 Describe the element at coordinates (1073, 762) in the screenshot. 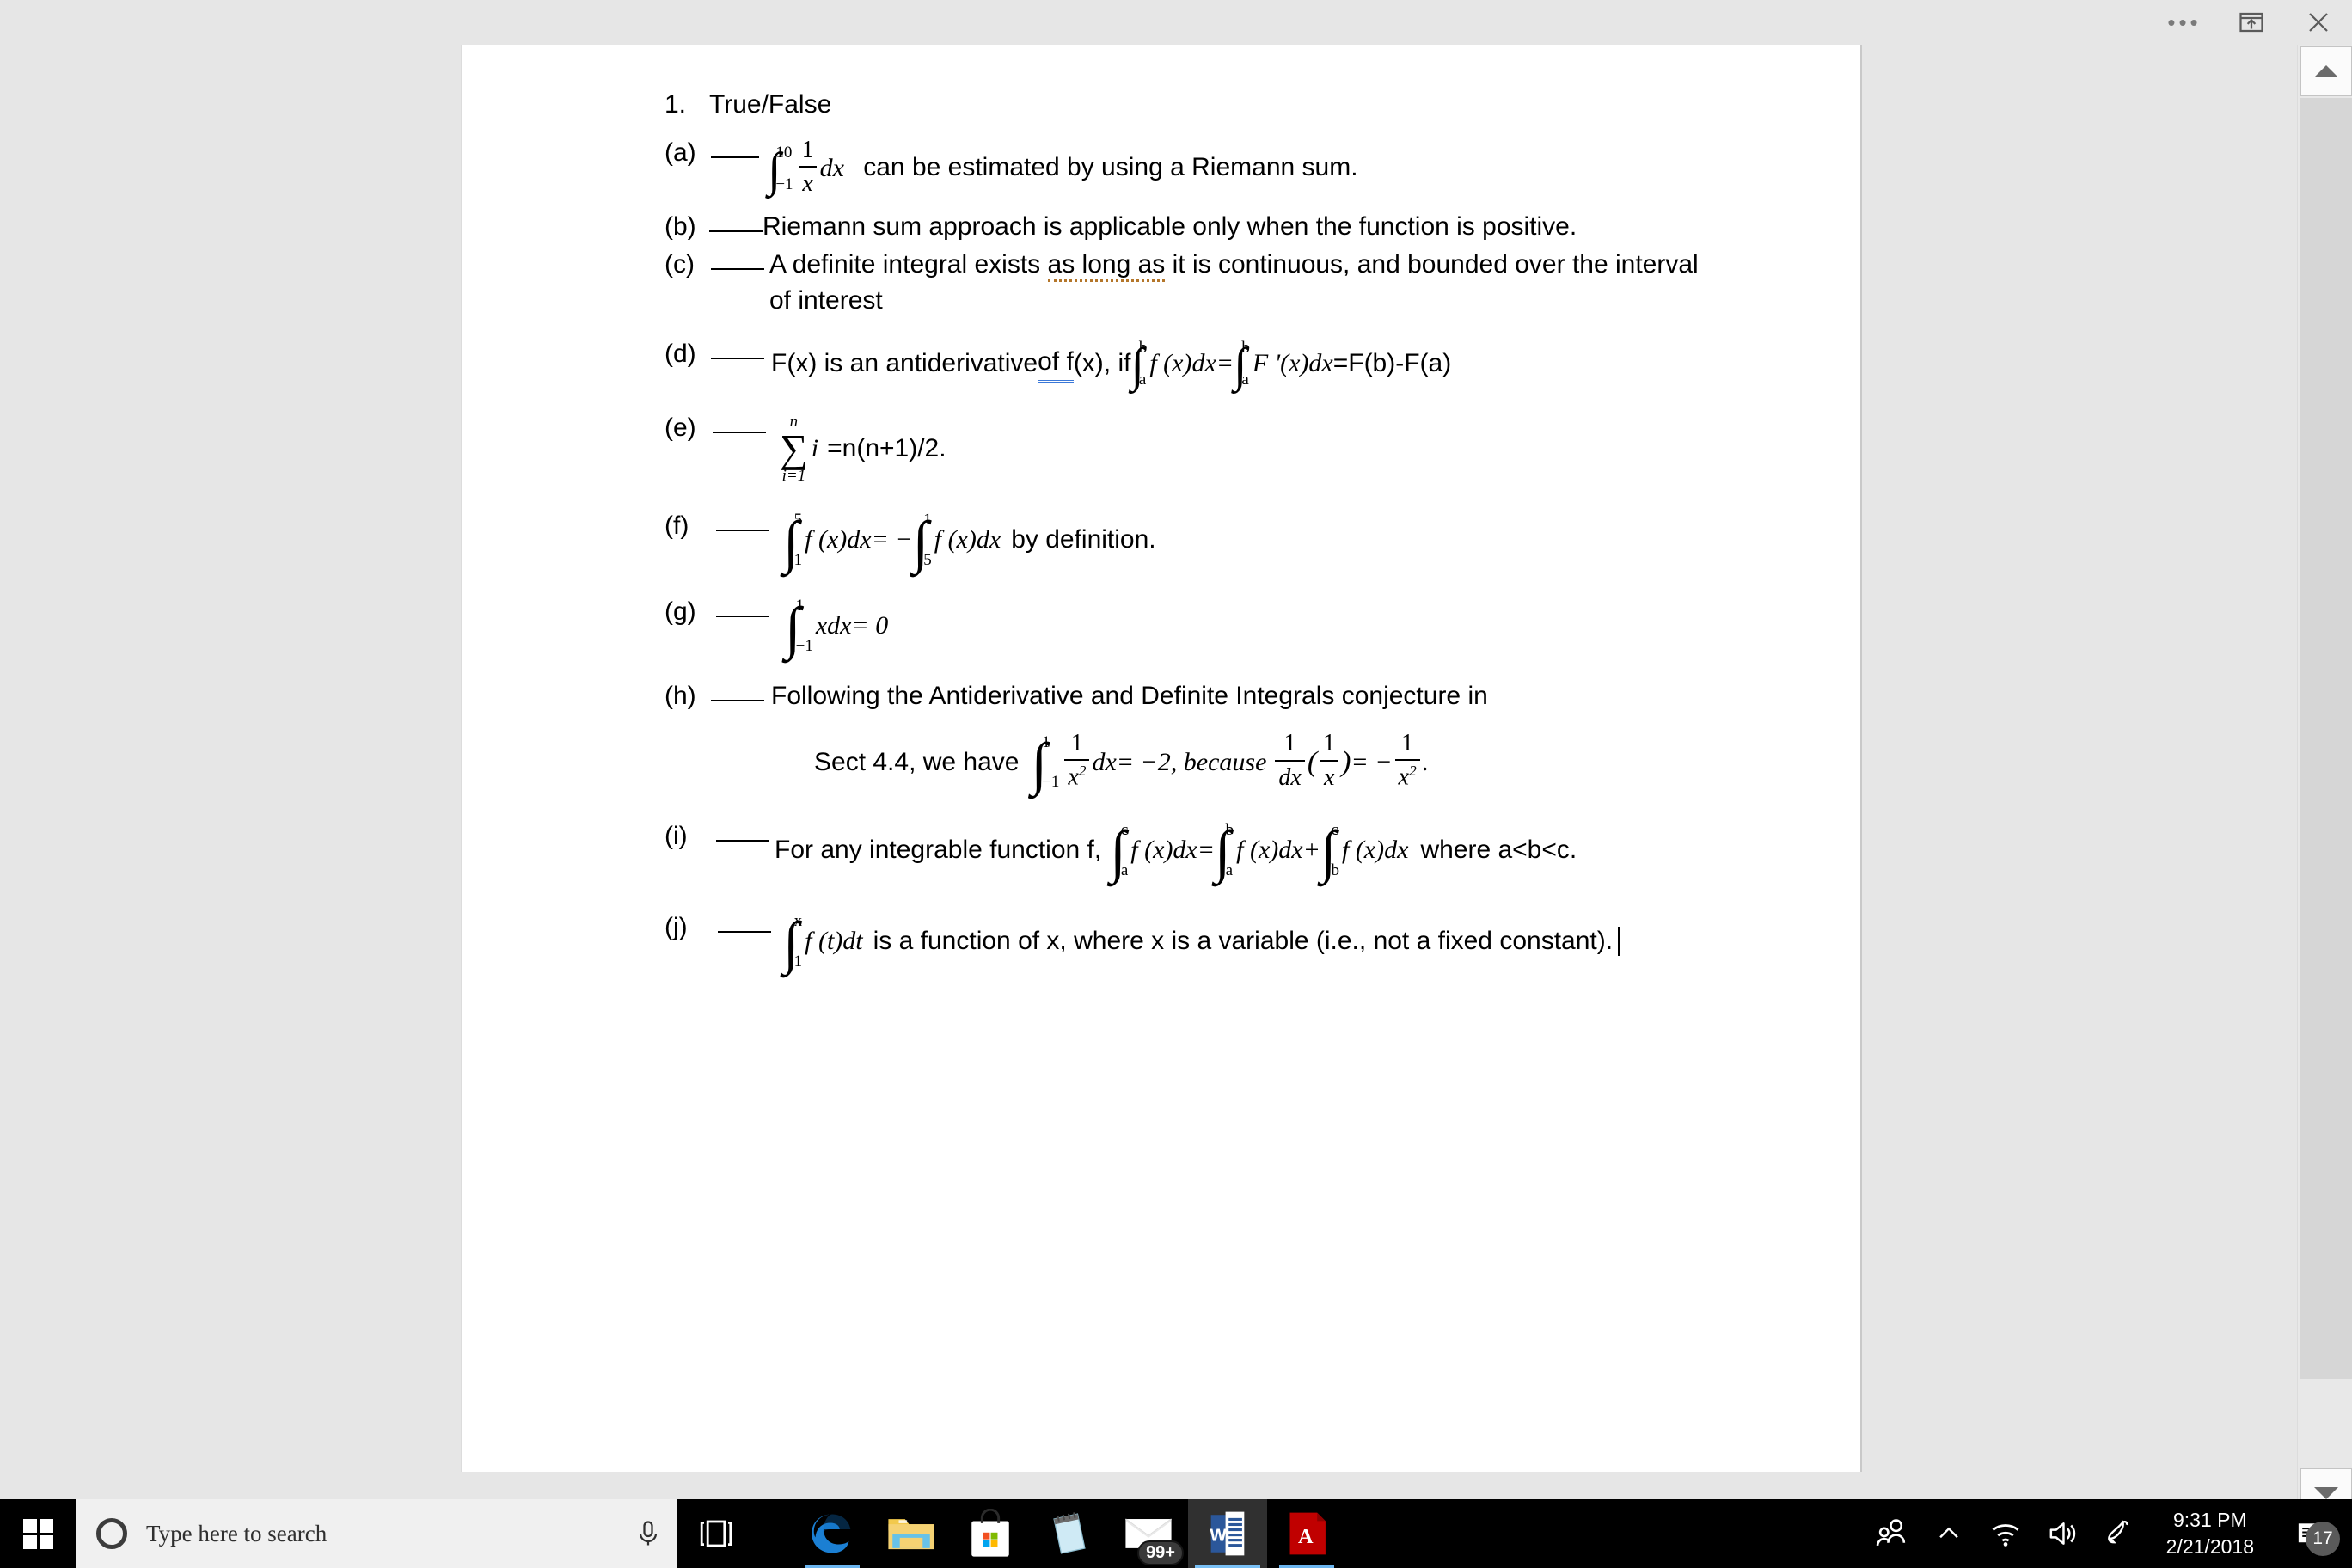

I see `integral-h: ∫ 1 −1 1 x2 dx` at that location.